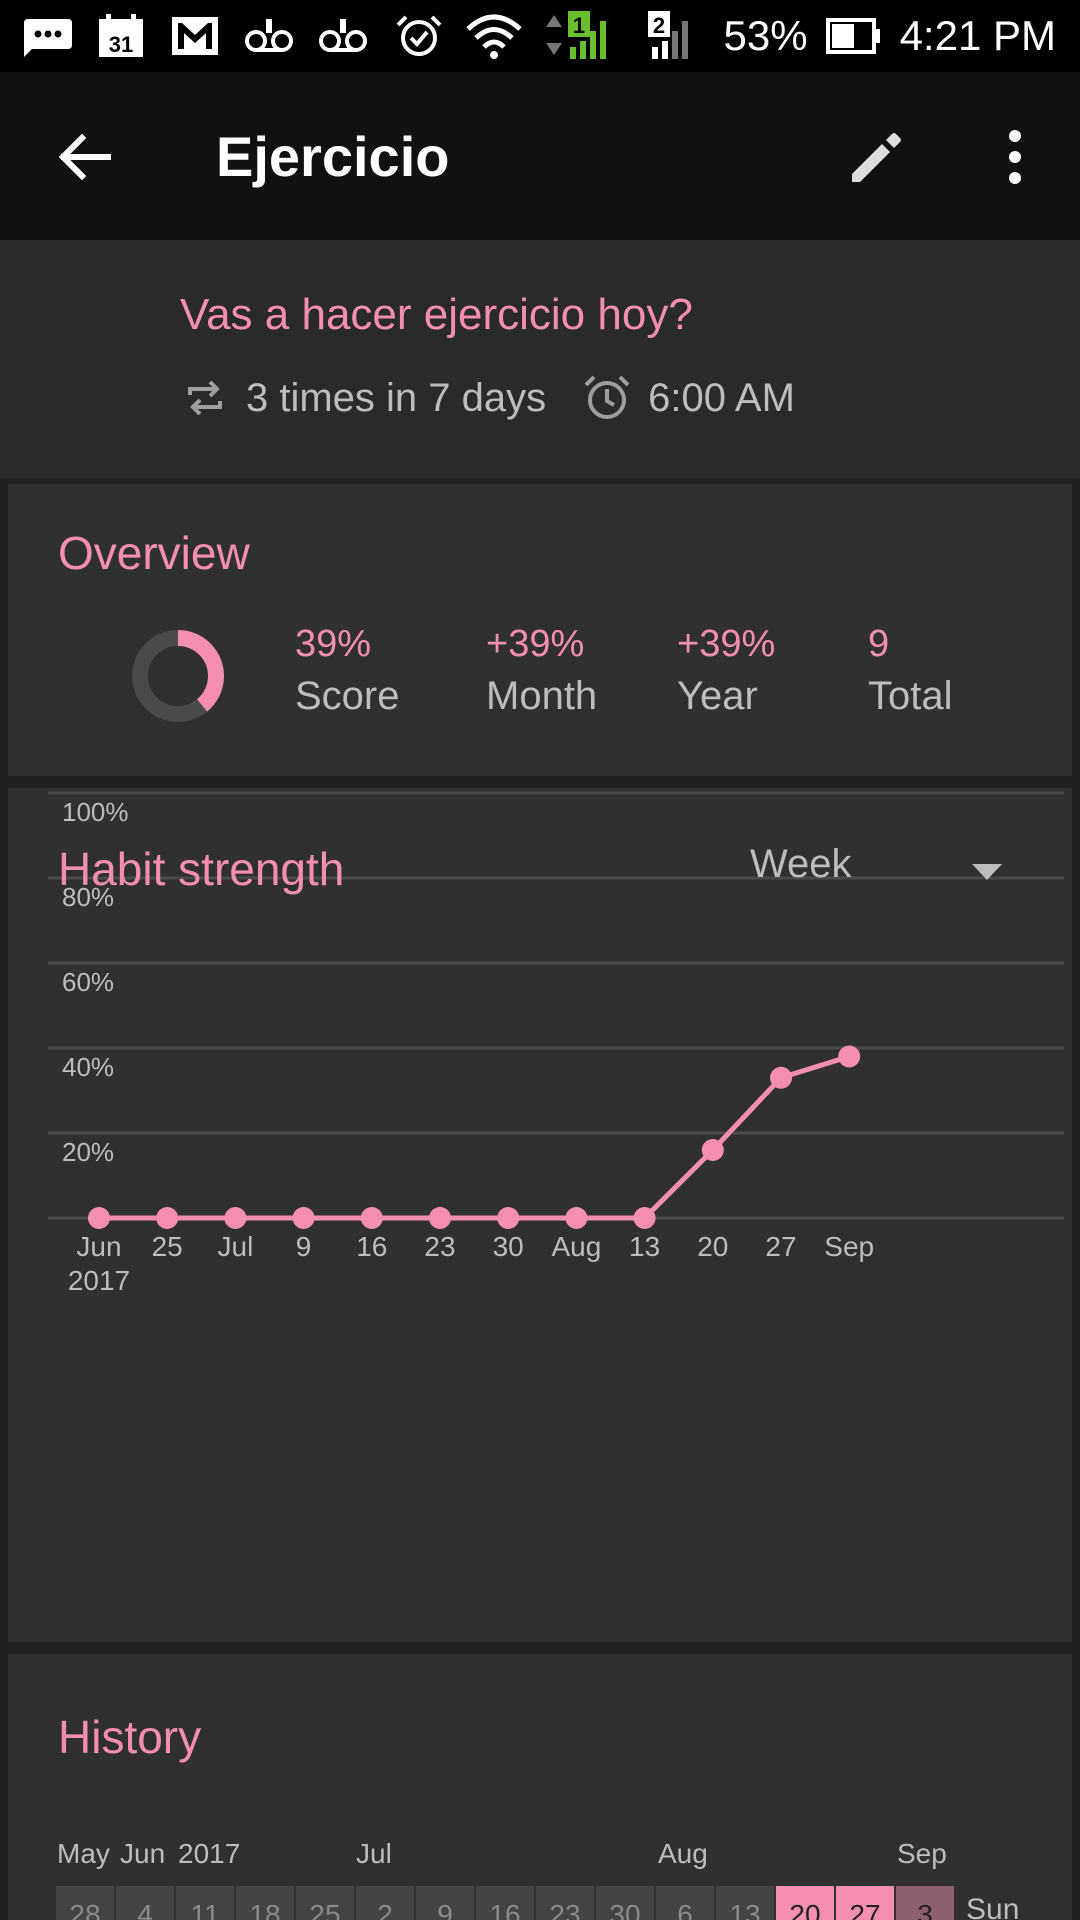 This screenshot has height=1920, width=1080. I want to click on stat-total-label: Total, so click(910, 696).